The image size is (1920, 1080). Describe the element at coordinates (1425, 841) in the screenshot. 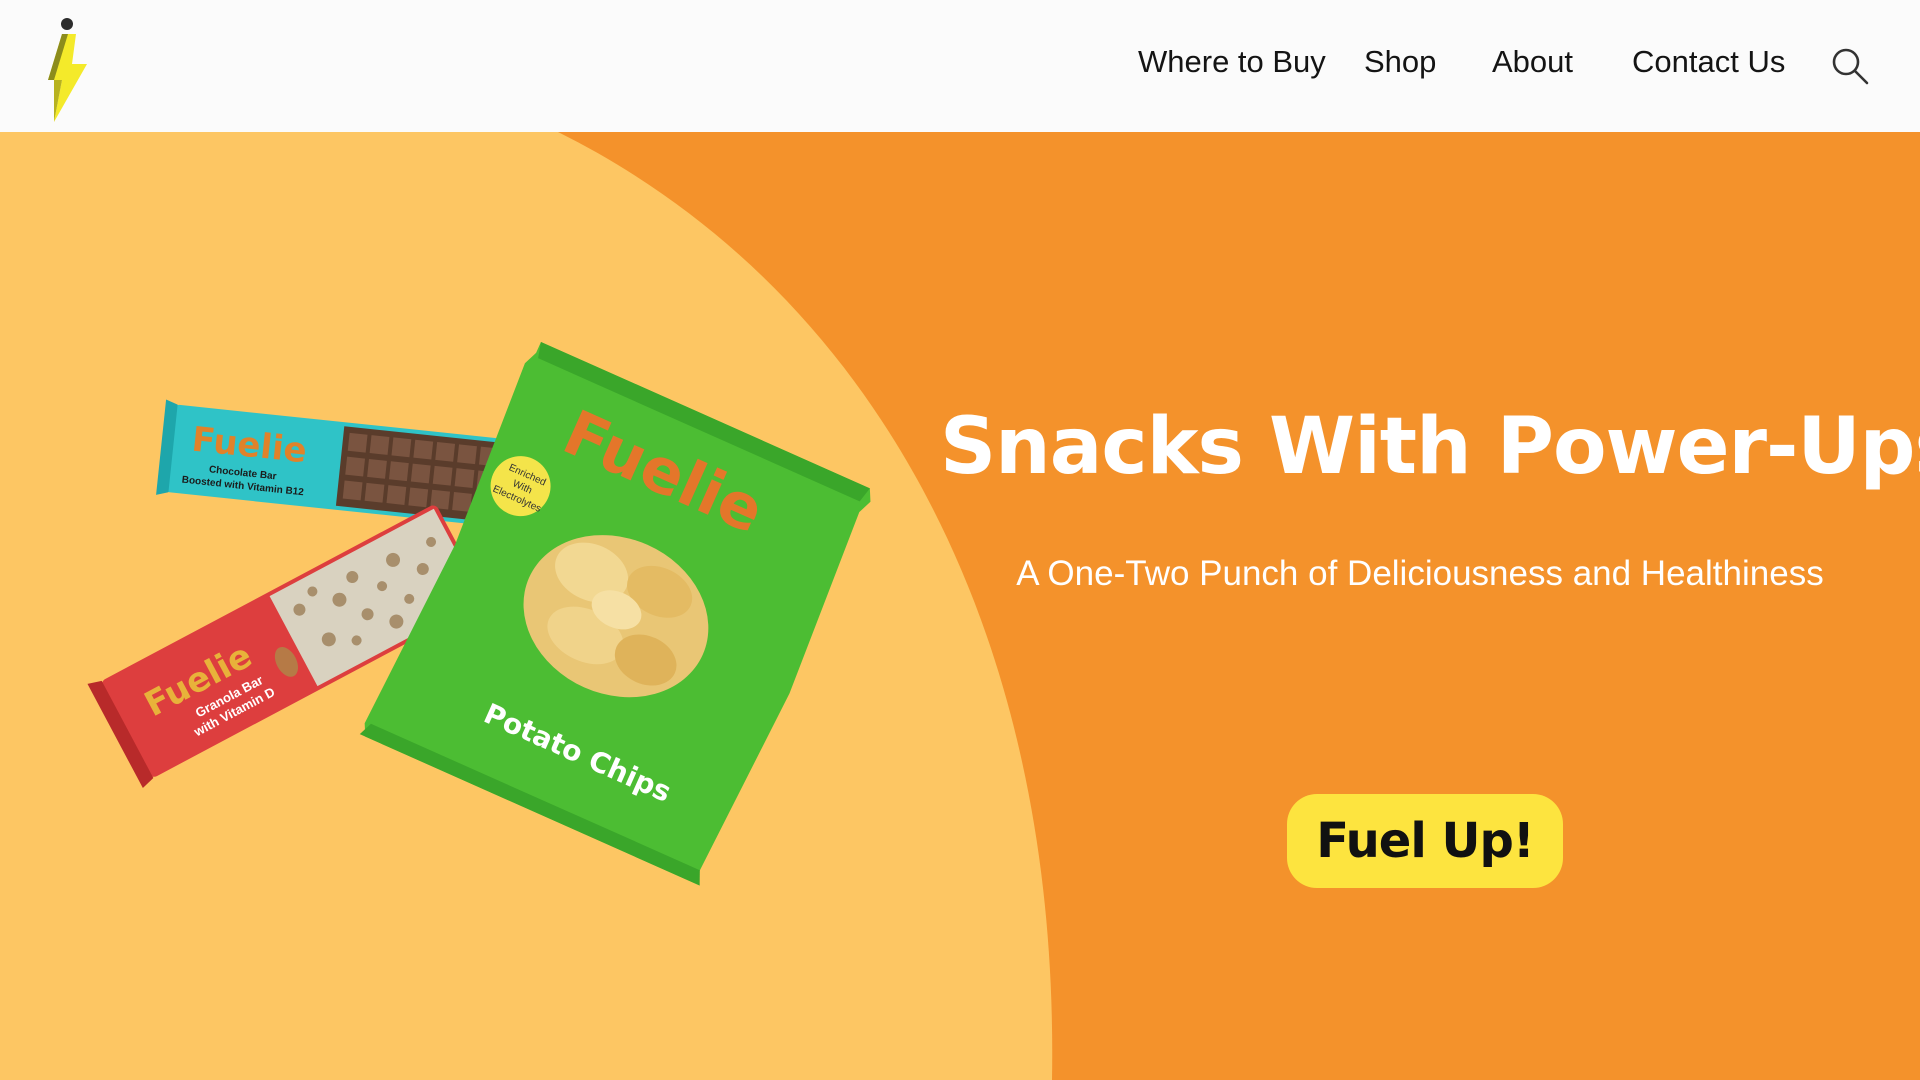

I see `fuel-up-button: Fuel Up!` at that location.